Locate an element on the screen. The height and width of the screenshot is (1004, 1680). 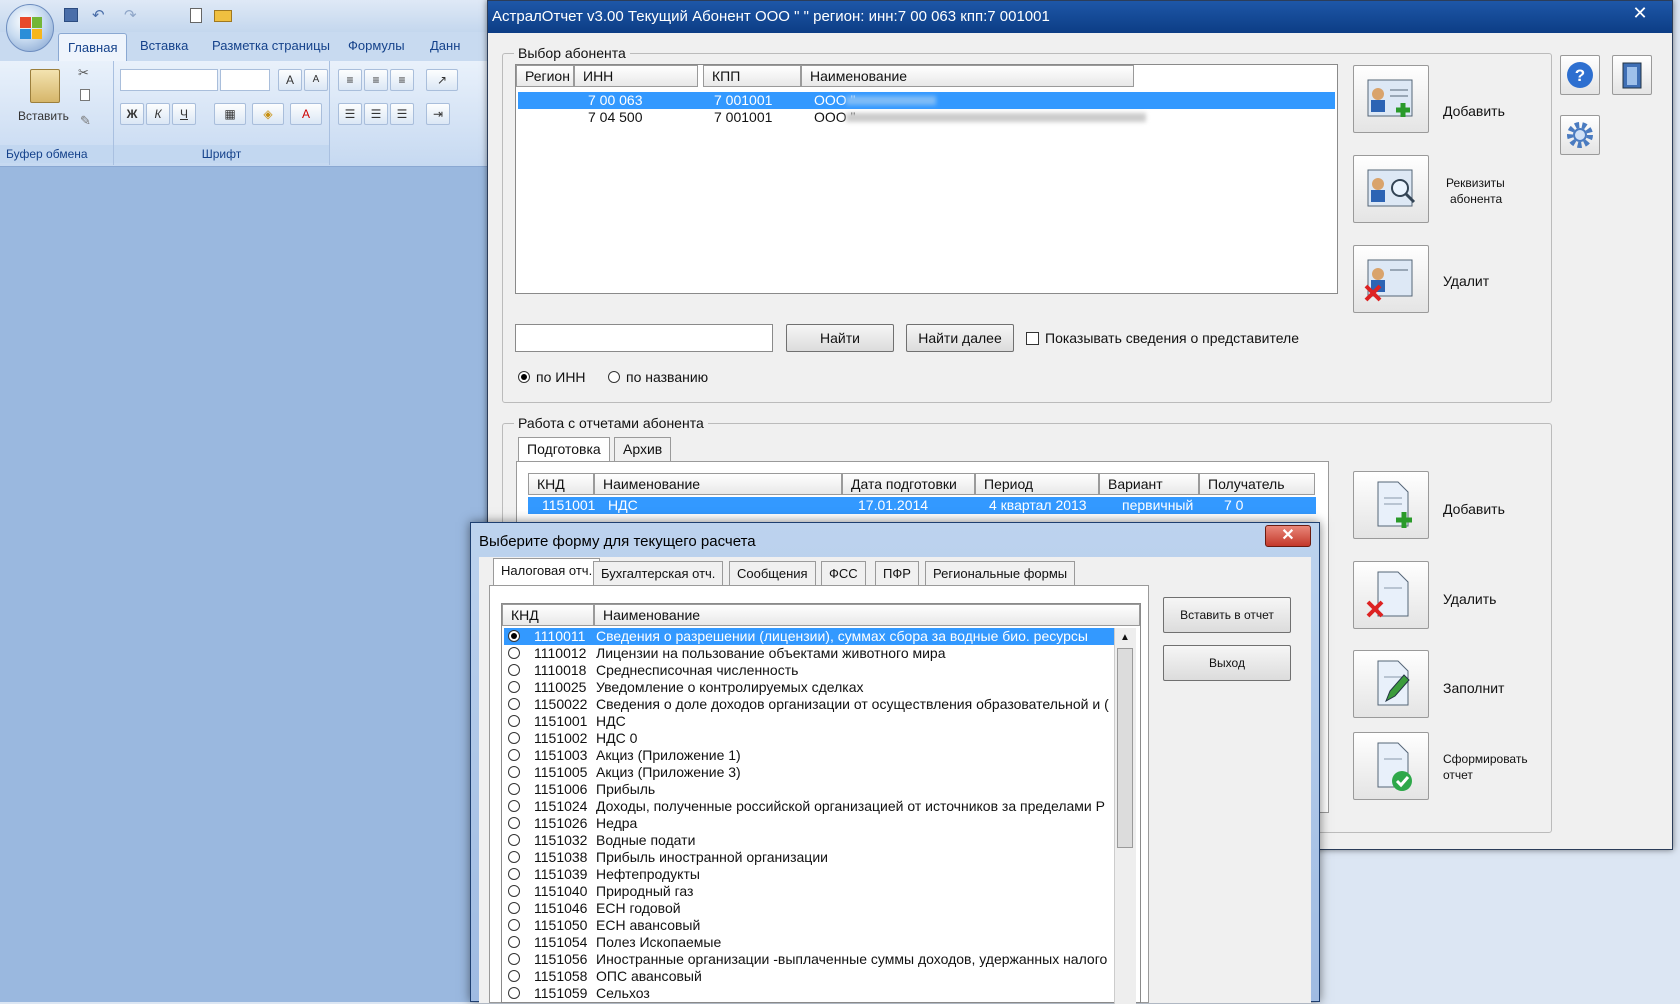
form-row: 1151032 Водные подати is located at coordinates (809, 840).